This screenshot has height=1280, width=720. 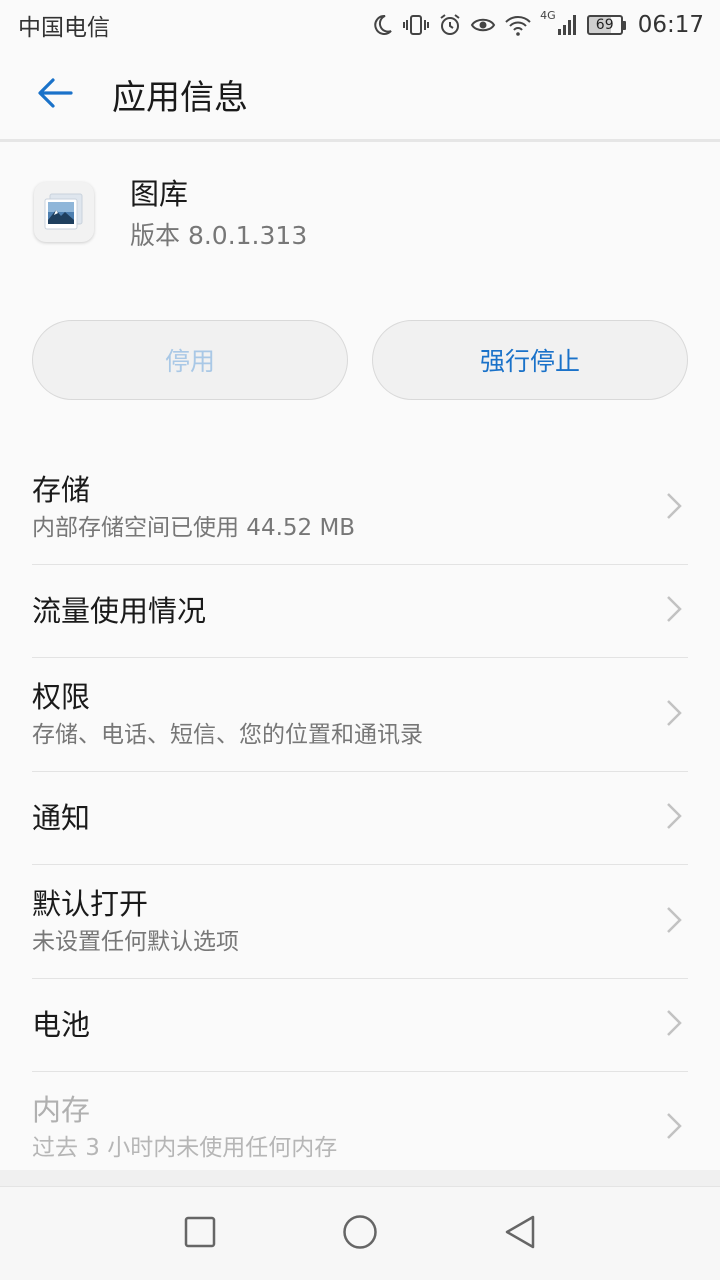 I want to click on list-item-storage: 存储 内部存储空间已使用 44.52 MB, so click(x=360, y=508).